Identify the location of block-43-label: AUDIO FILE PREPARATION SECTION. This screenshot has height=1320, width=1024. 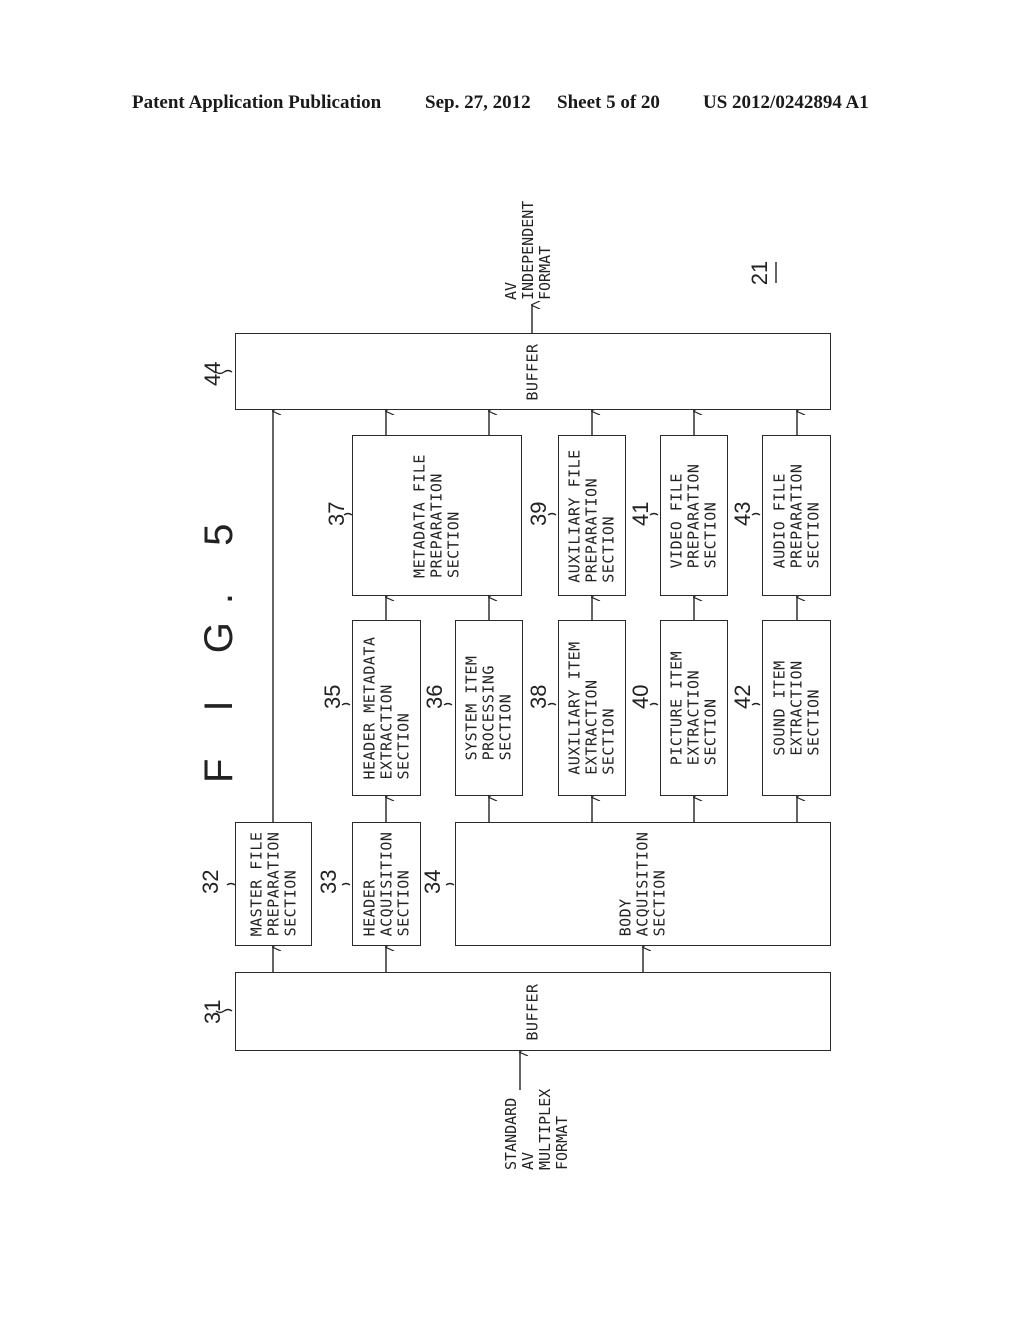
(796, 515).